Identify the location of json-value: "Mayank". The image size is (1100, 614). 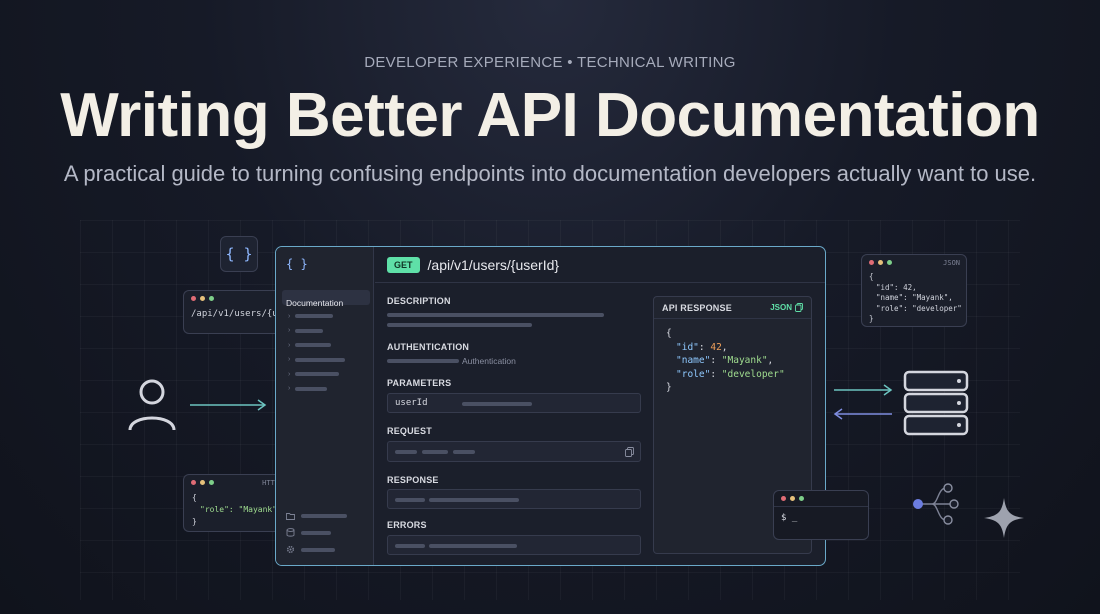
(744, 360).